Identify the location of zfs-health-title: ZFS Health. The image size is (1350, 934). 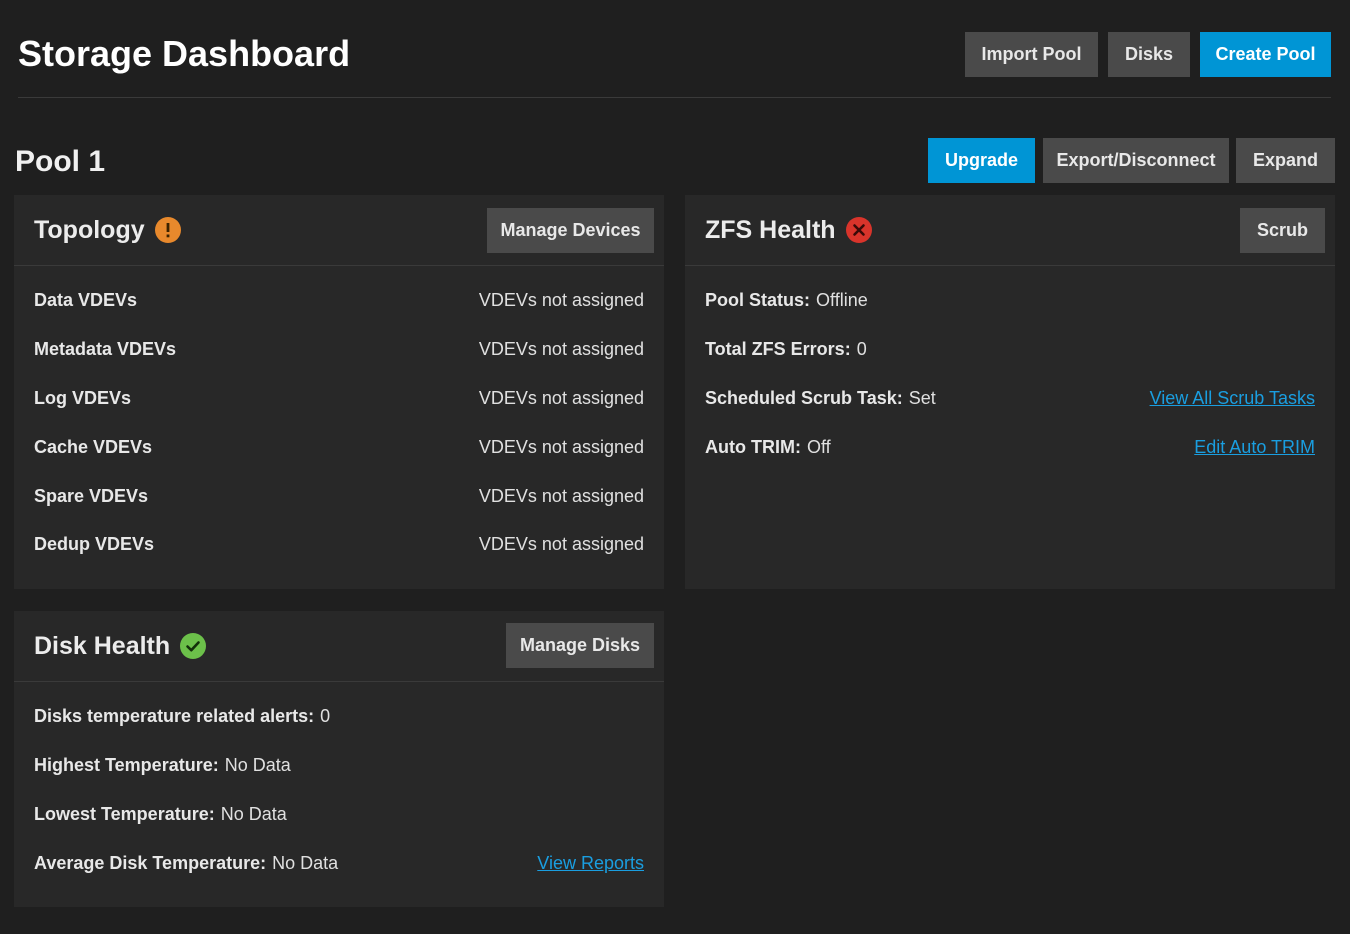
(788, 230).